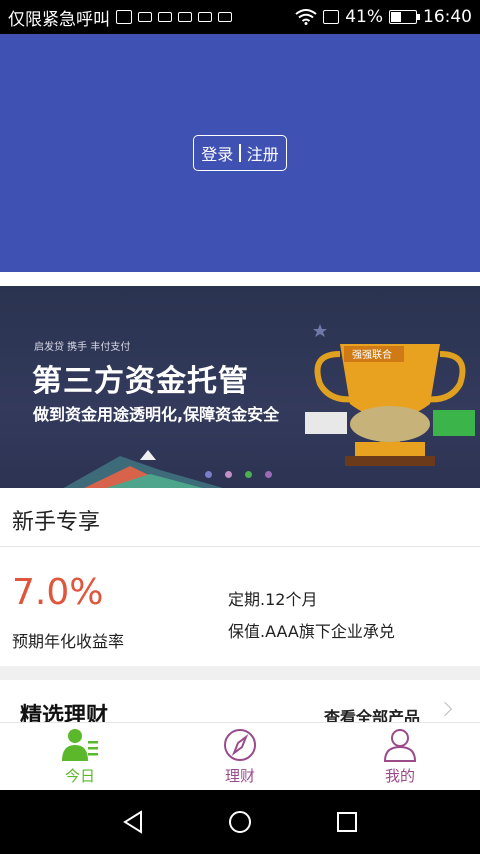  I want to click on spacer, so click(240, 279).